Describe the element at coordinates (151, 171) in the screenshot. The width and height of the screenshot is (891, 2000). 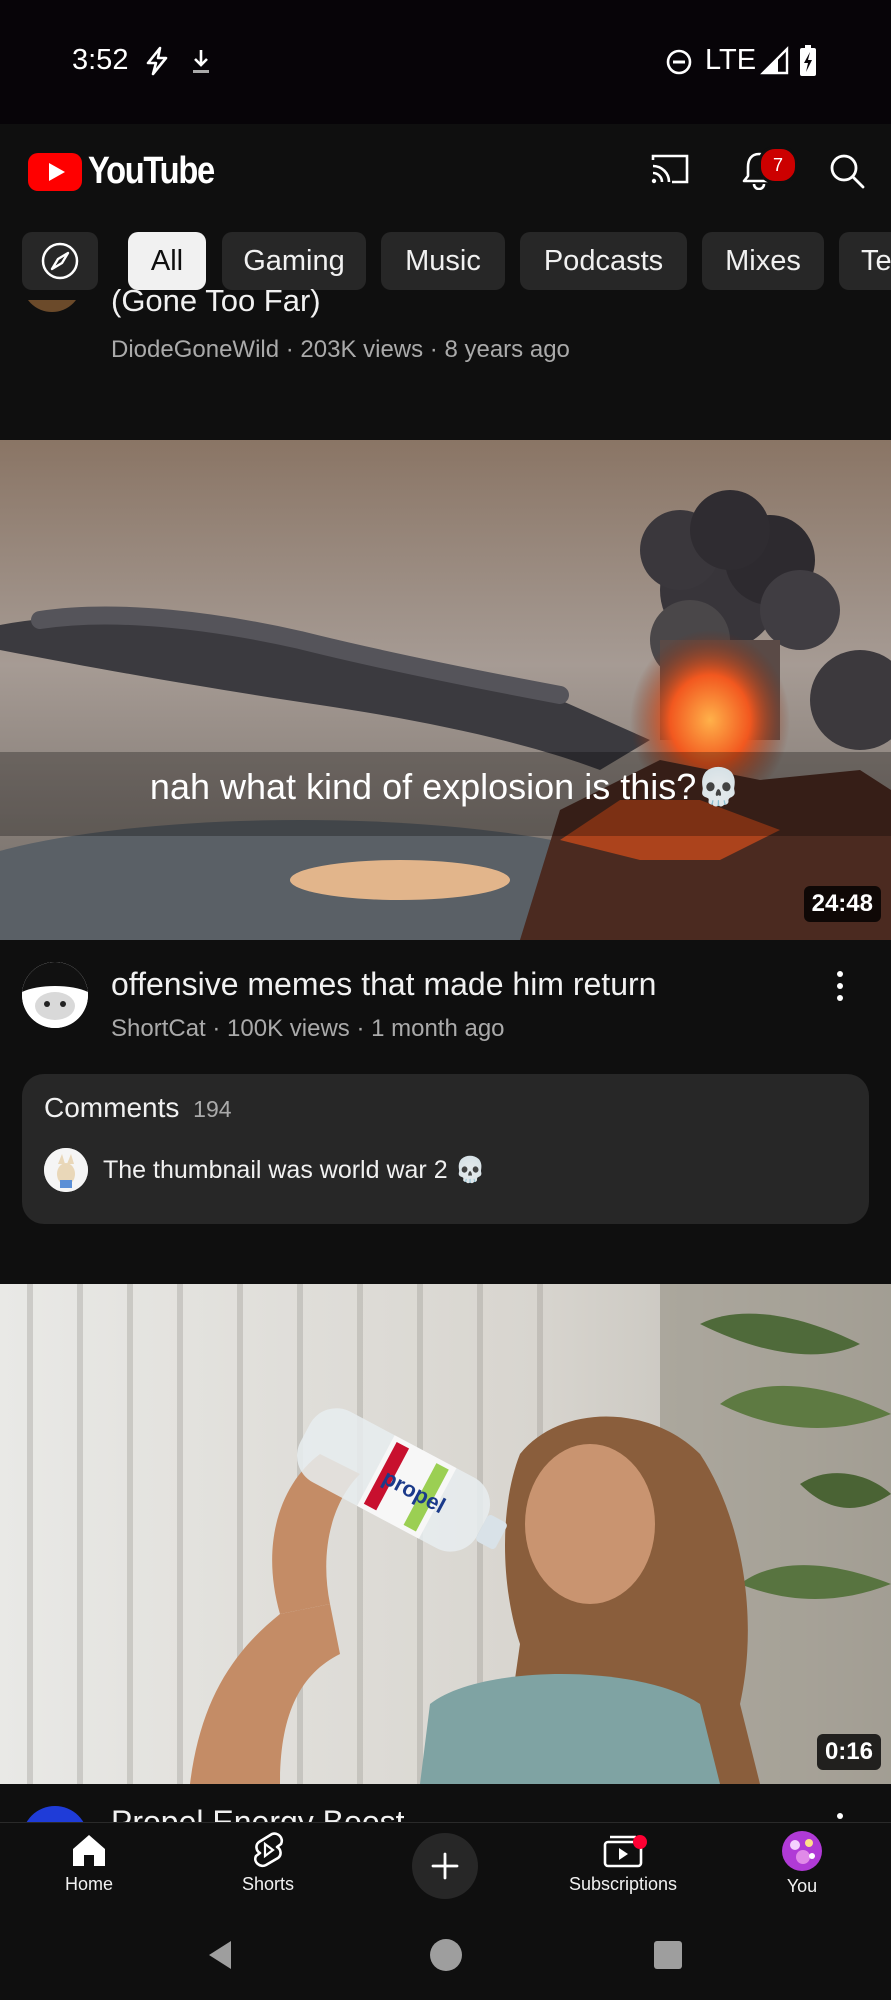
I see `logo-text: YouTube` at that location.